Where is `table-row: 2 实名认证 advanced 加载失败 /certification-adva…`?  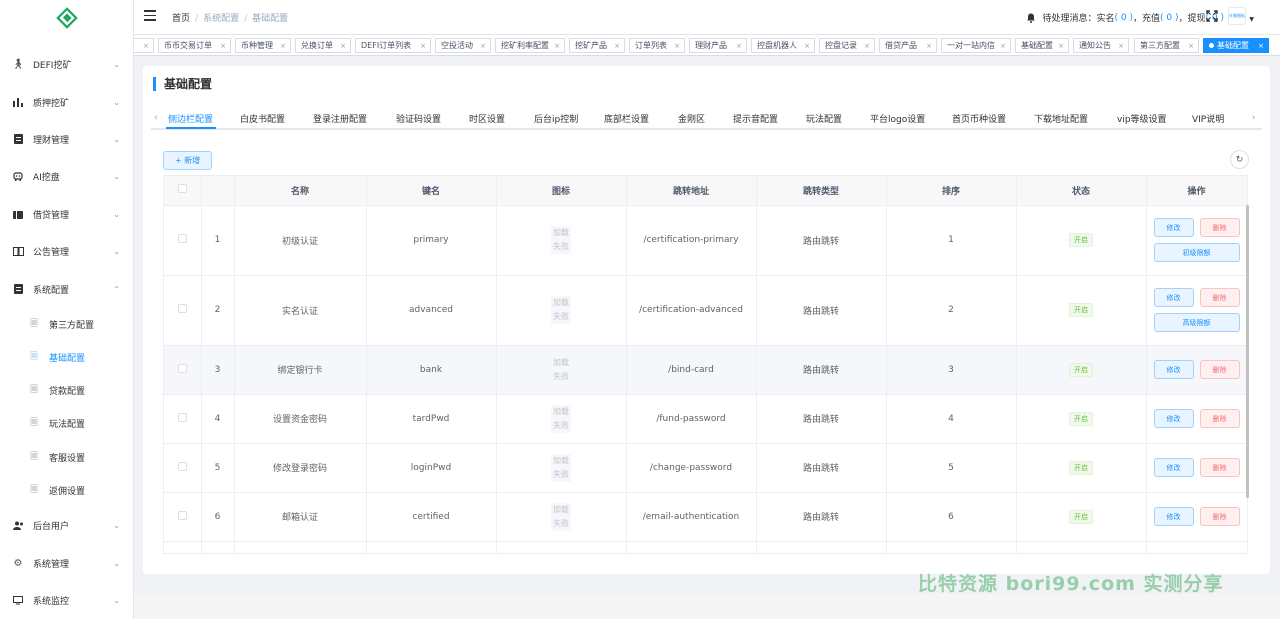
table-row: 2 实名认证 advanced 加载失败 /certification-adva… is located at coordinates (705, 310).